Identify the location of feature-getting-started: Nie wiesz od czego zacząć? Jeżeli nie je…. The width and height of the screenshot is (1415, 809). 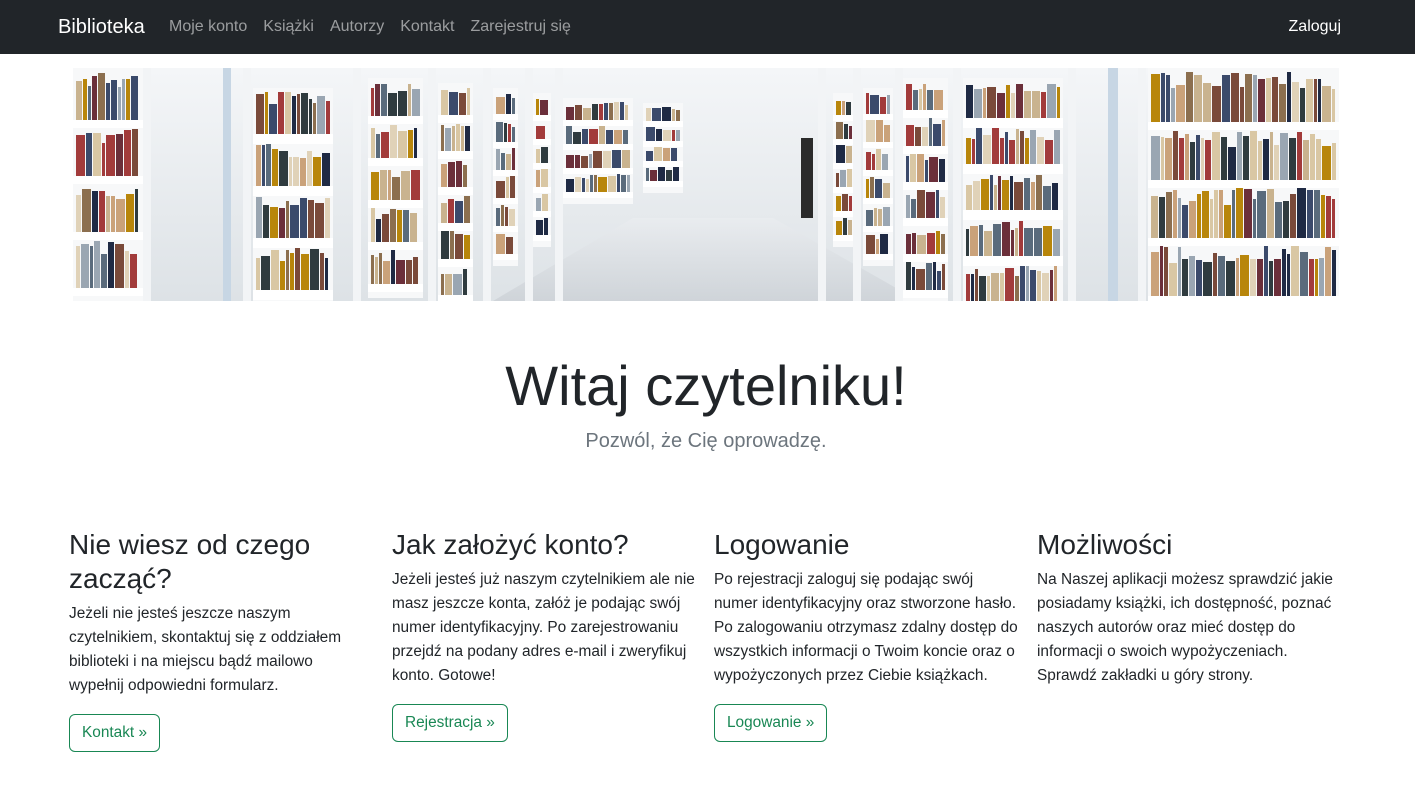
(215, 640).